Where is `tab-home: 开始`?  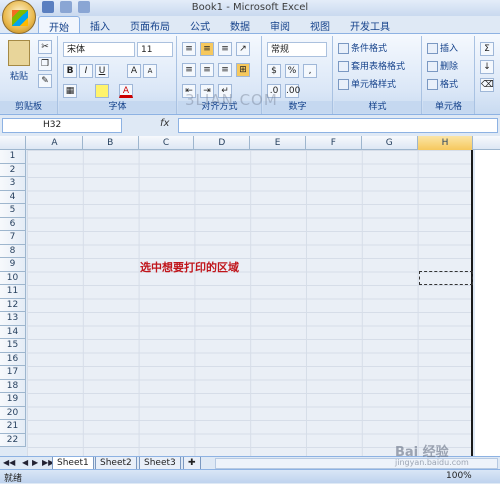 tab-home: 开始 is located at coordinates (59, 25).